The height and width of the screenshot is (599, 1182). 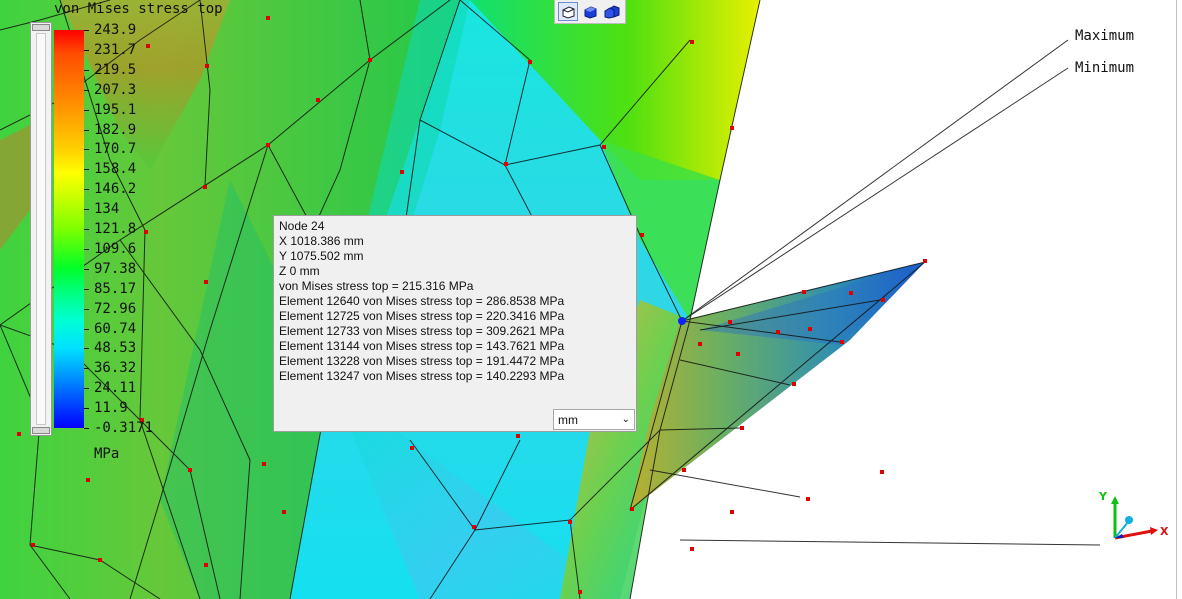 What do you see at coordinates (41, 430) in the screenshot?
I see `scroll-down-cap` at bounding box center [41, 430].